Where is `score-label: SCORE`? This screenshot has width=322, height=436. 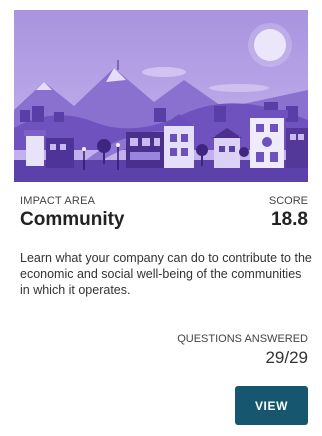 score-label: SCORE is located at coordinates (288, 201).